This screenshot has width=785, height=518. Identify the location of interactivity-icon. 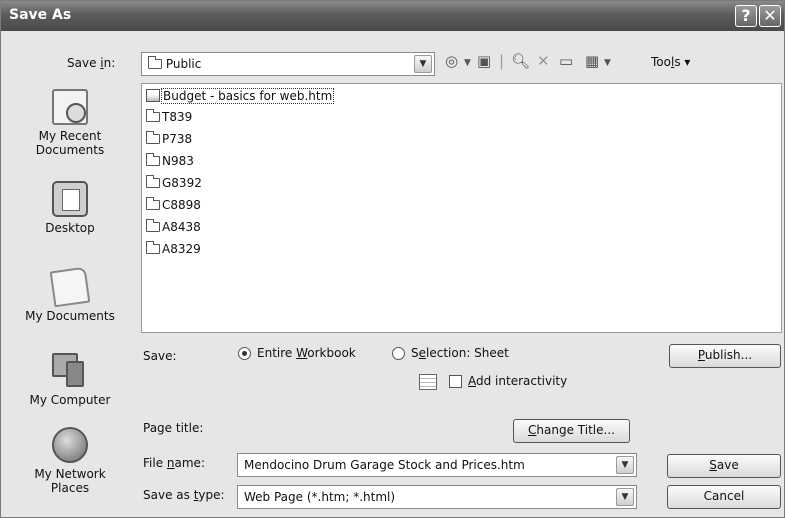
(428, 382).